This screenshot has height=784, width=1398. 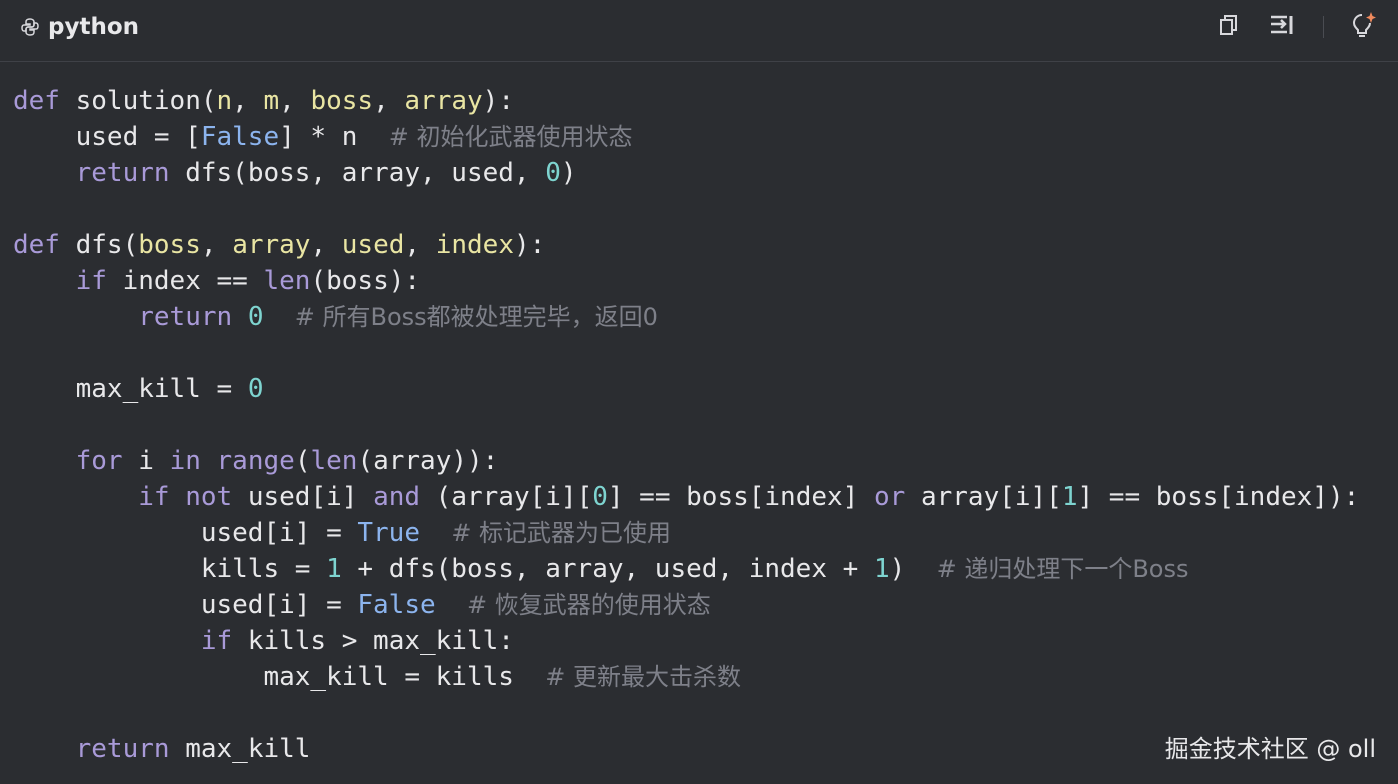 I want to click on language-label: python, so click(x=79, y=27).